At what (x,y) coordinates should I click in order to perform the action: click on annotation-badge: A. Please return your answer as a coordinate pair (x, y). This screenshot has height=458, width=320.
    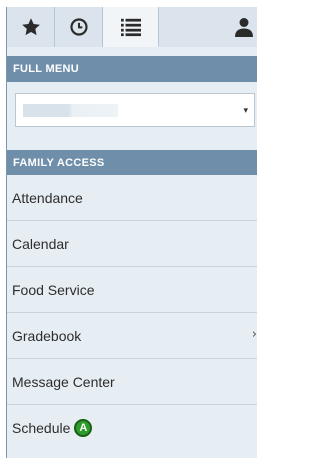
    Looking at the image, I should click on (83, 428).